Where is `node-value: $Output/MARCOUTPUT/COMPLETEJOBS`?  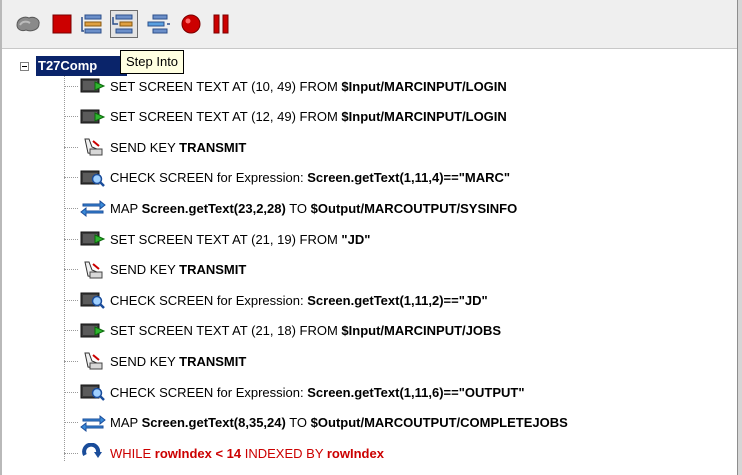
node-value: $Output/MARCOUTPUT/COMPLETEJOBS is located at coordinates (439, 423).